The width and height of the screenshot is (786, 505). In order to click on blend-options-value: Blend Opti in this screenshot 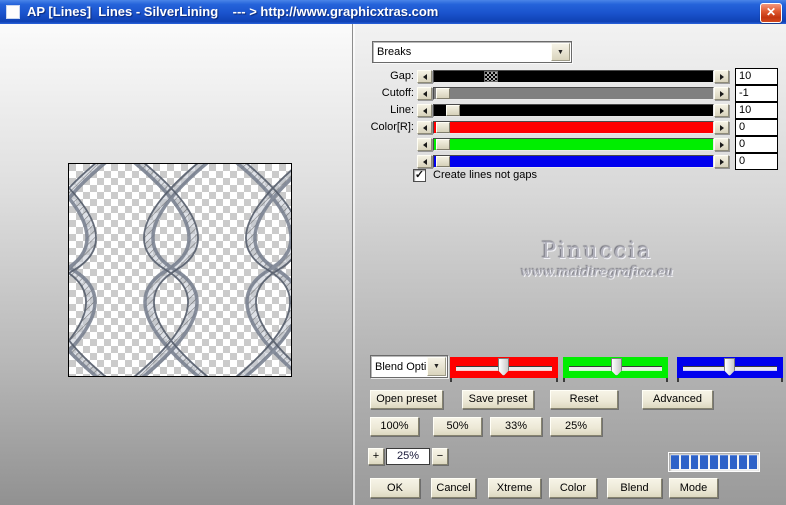, I will do `click(400, 366)`.